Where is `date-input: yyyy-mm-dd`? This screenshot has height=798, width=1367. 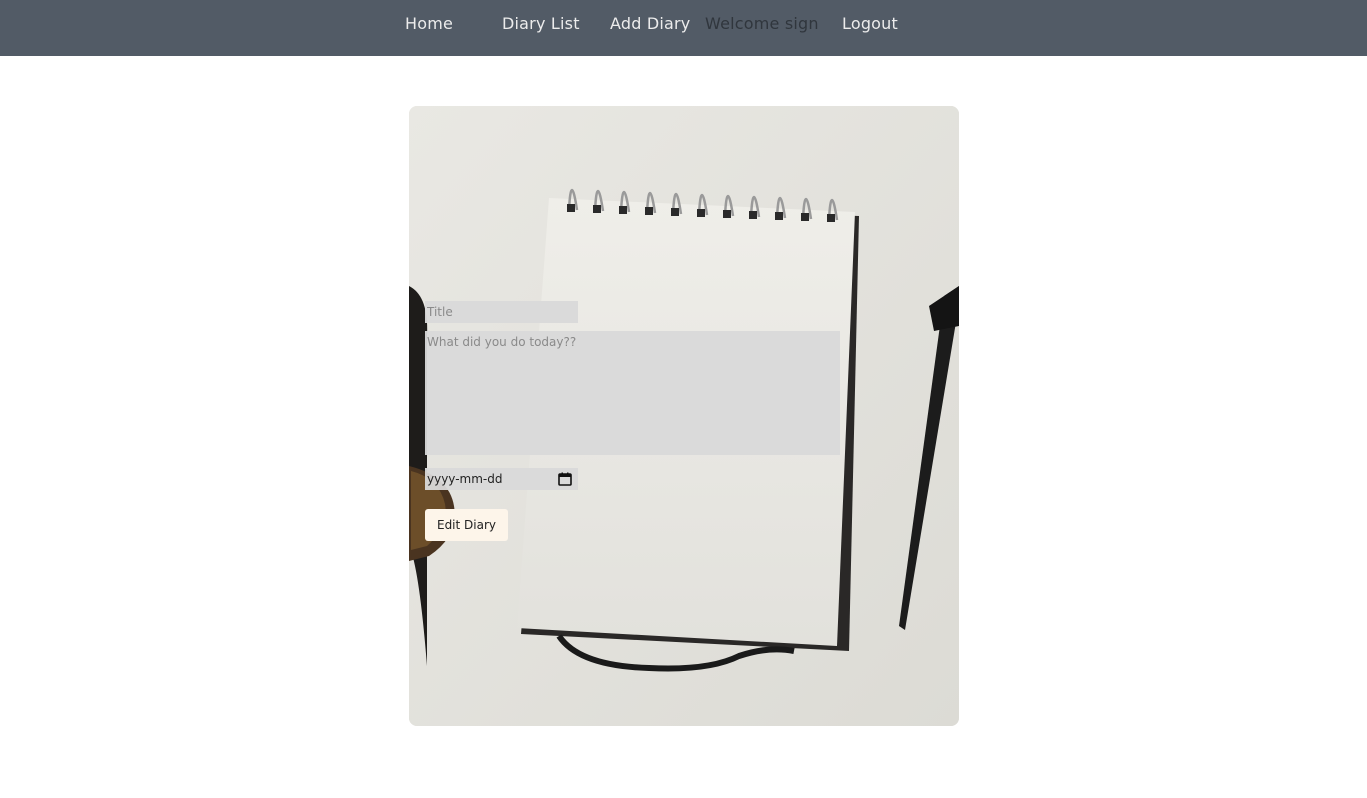 date-input: yyyy-mm-dd is located at coordinates (501, 479).